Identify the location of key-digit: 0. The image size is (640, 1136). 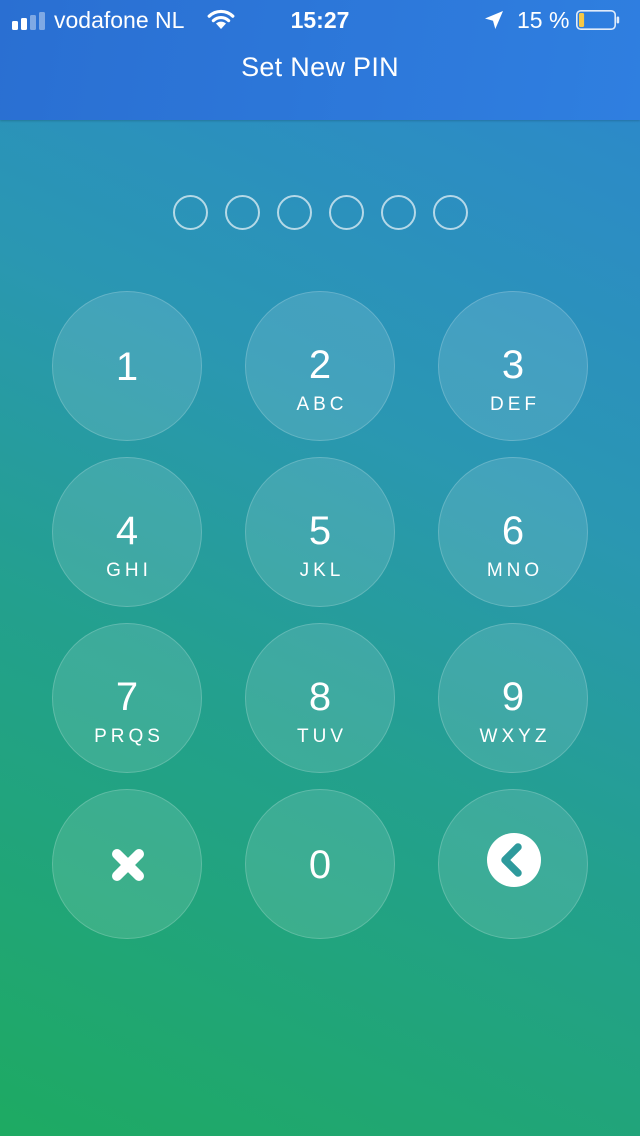
(320, 865).